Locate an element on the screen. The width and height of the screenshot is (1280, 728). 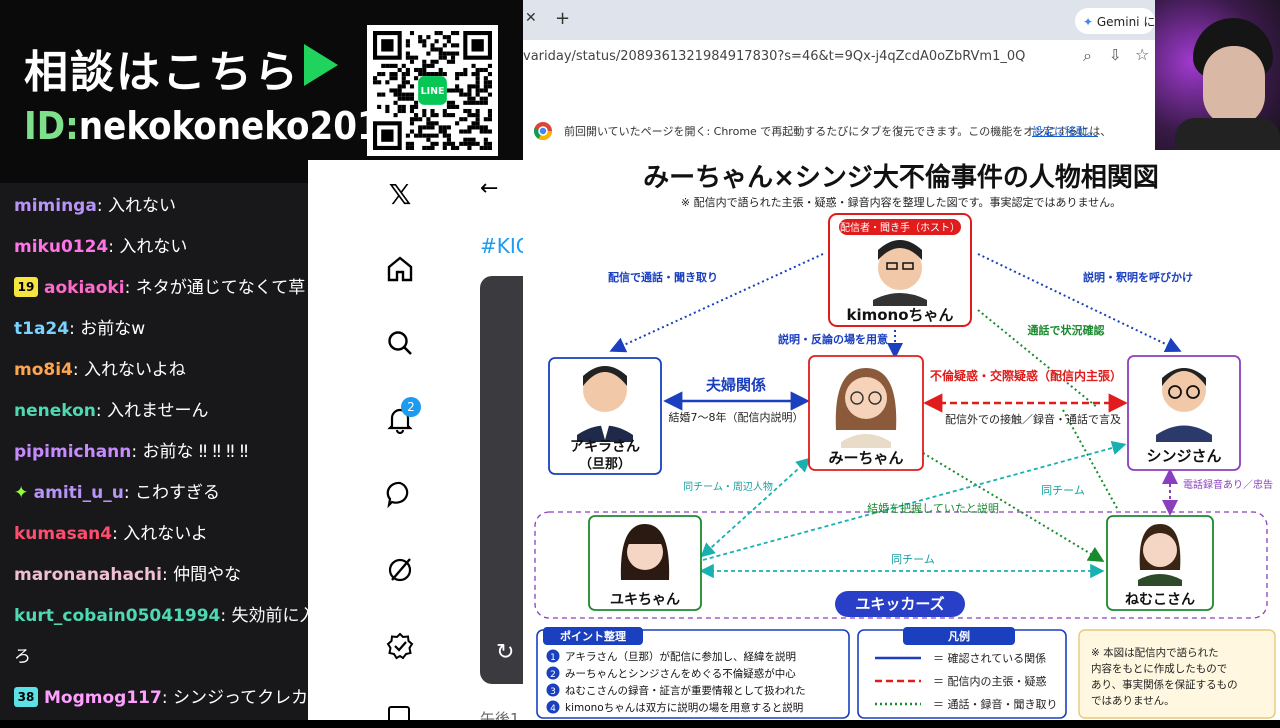
svg-text: 配信者・聞き手（ホスト） is located at coordinates (900, 227).